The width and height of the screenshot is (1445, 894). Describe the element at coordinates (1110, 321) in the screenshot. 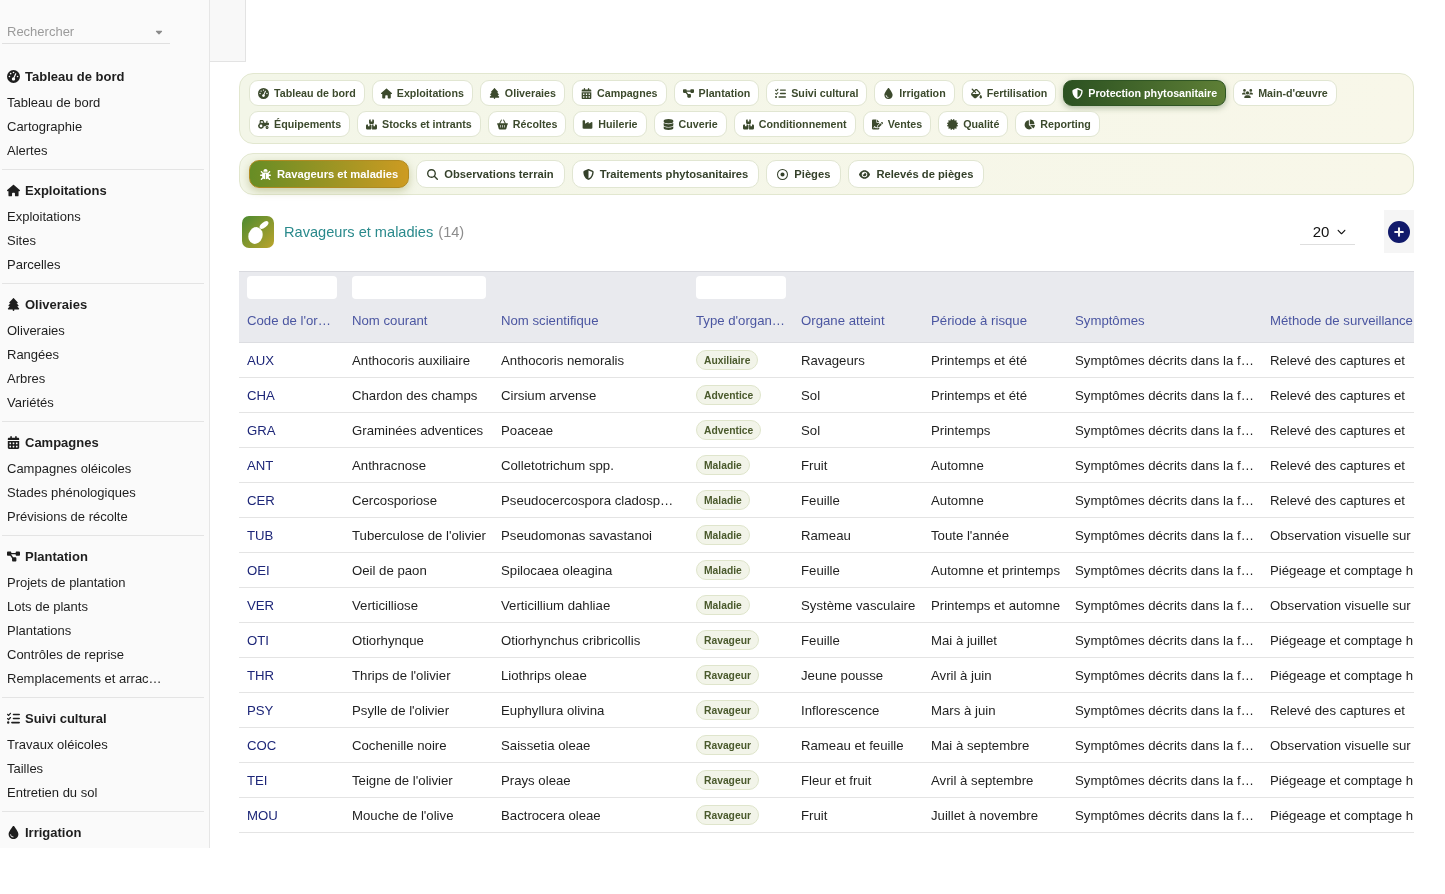

I see `column-header: Symptômes` at that location.